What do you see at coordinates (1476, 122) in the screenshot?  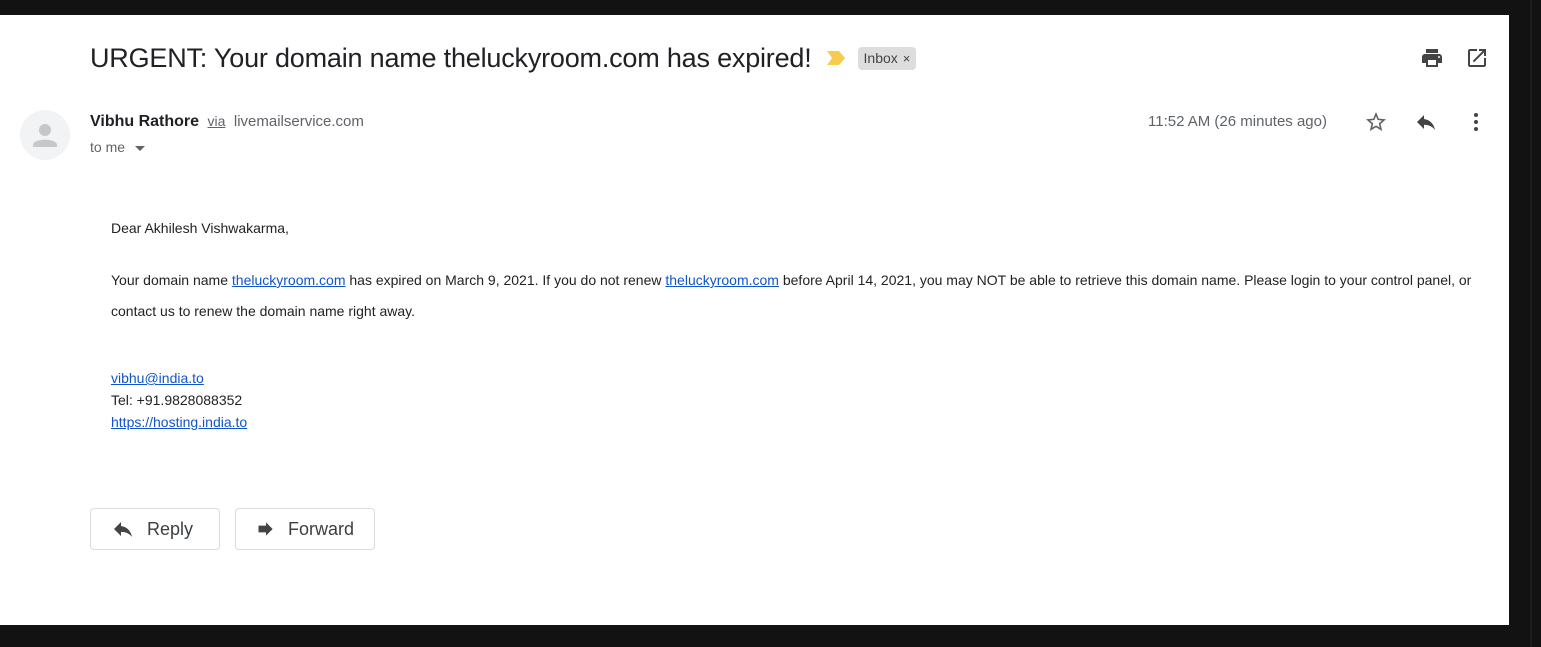 I see `more-options-icon` at bounding box center [1476, 122].